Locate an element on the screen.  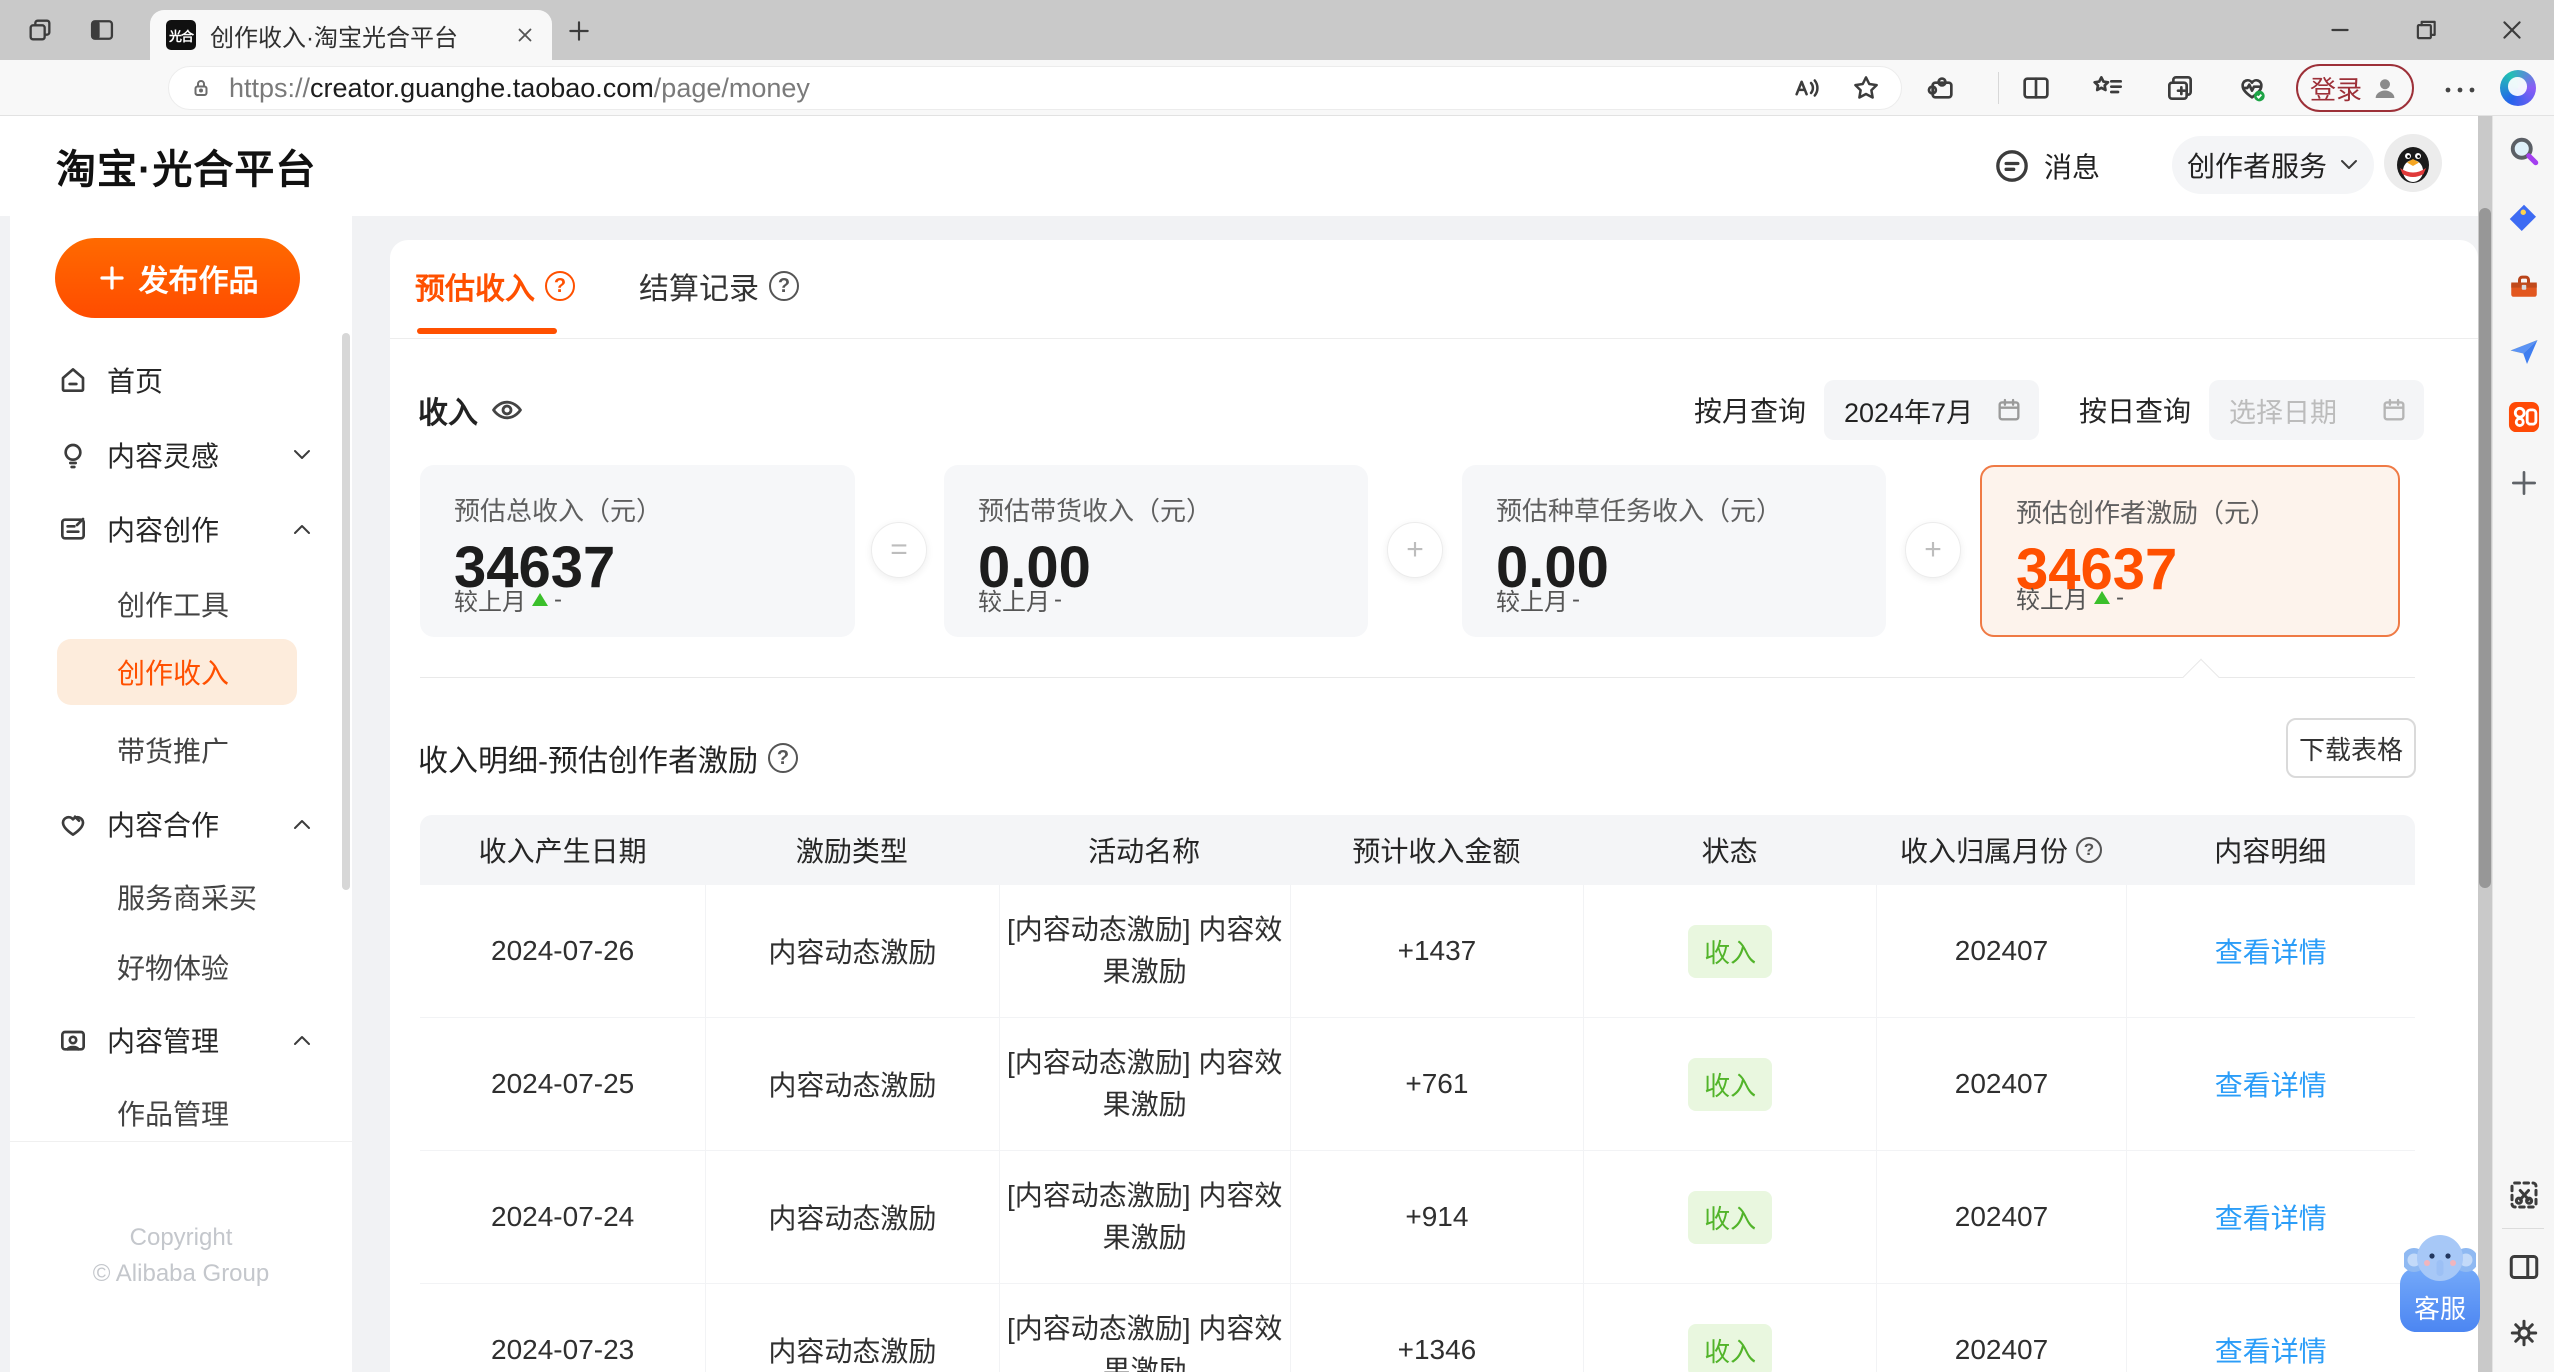
card-seeding-task-income: 预估种草任务收入（元） 0.00 较上月 - is located at coordinates (1674, 551).